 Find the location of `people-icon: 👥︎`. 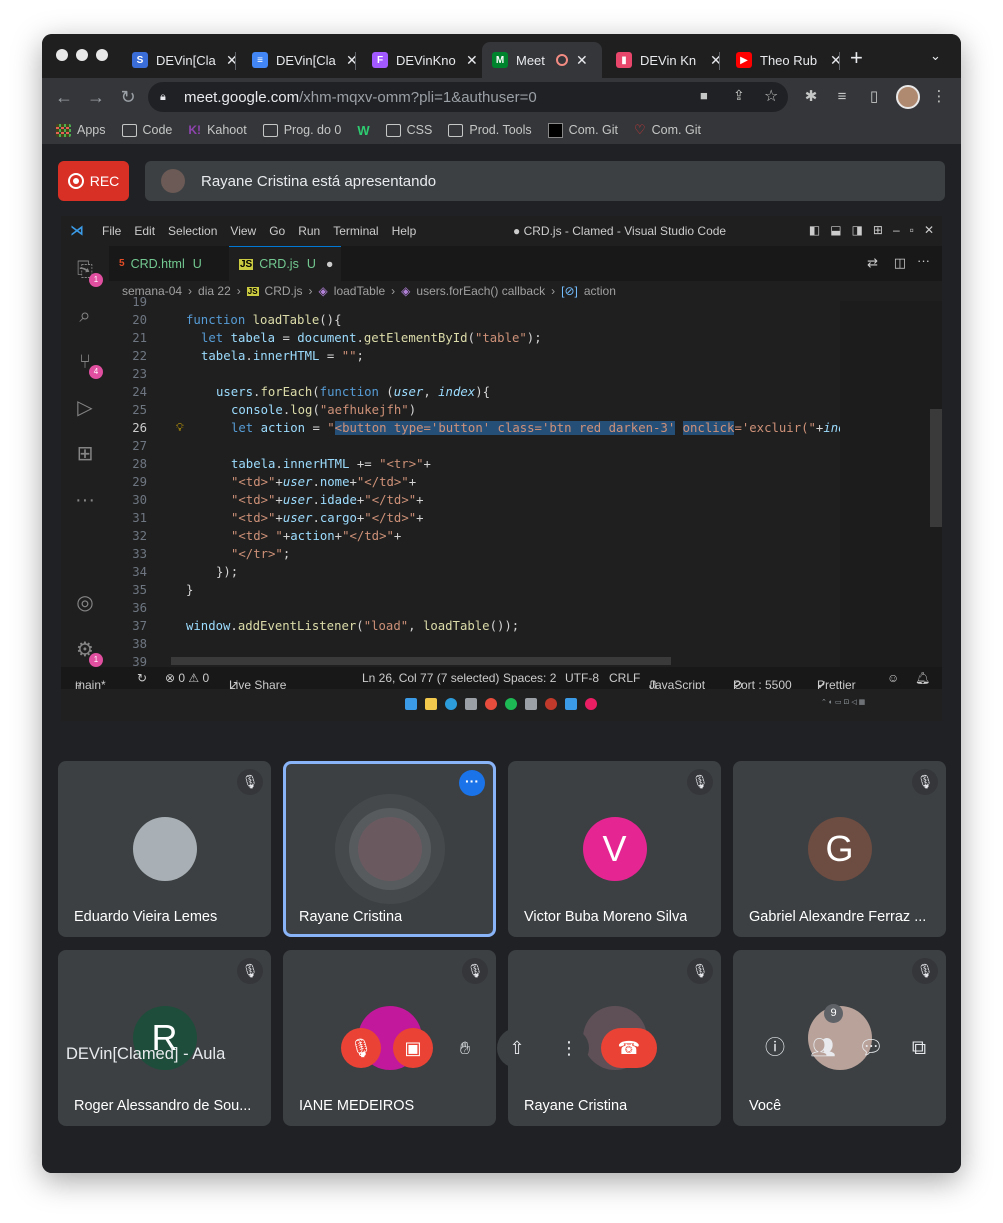

people-icon: 👥︎ is located at coordinates (823, 1048).